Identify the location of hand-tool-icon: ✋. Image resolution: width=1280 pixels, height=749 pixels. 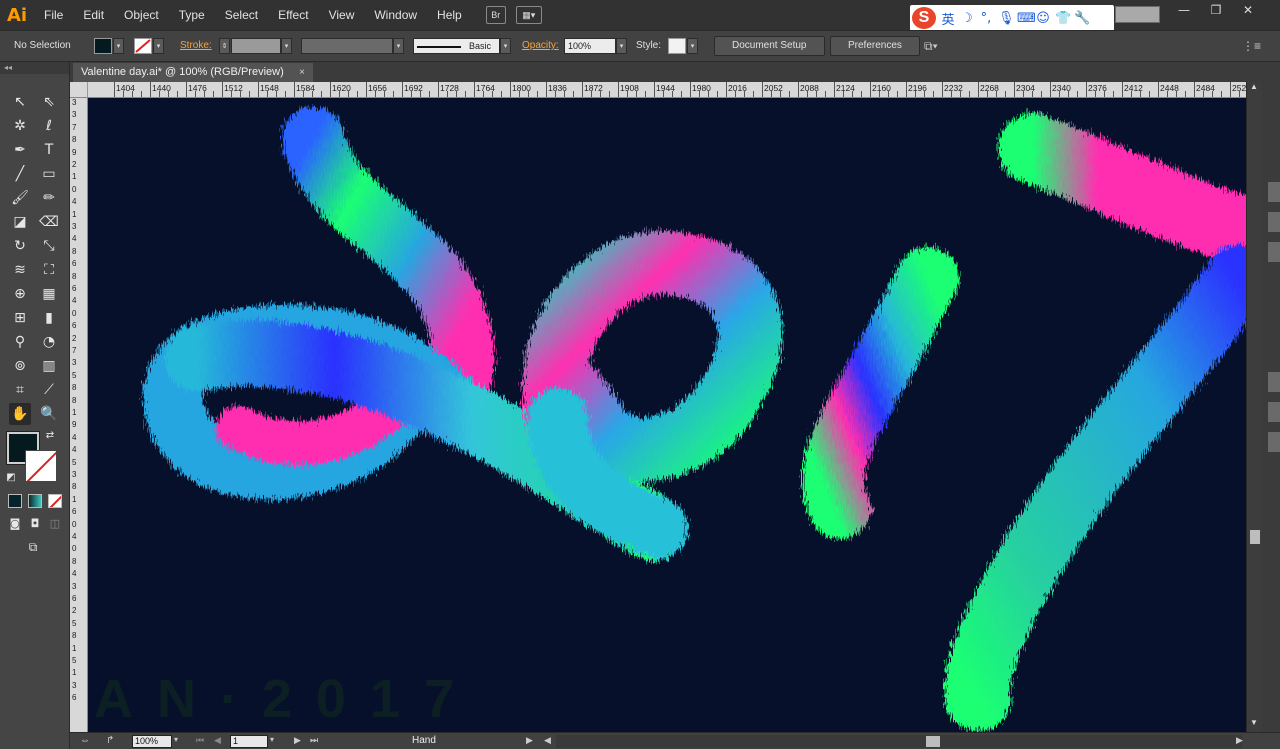
(20, 414).